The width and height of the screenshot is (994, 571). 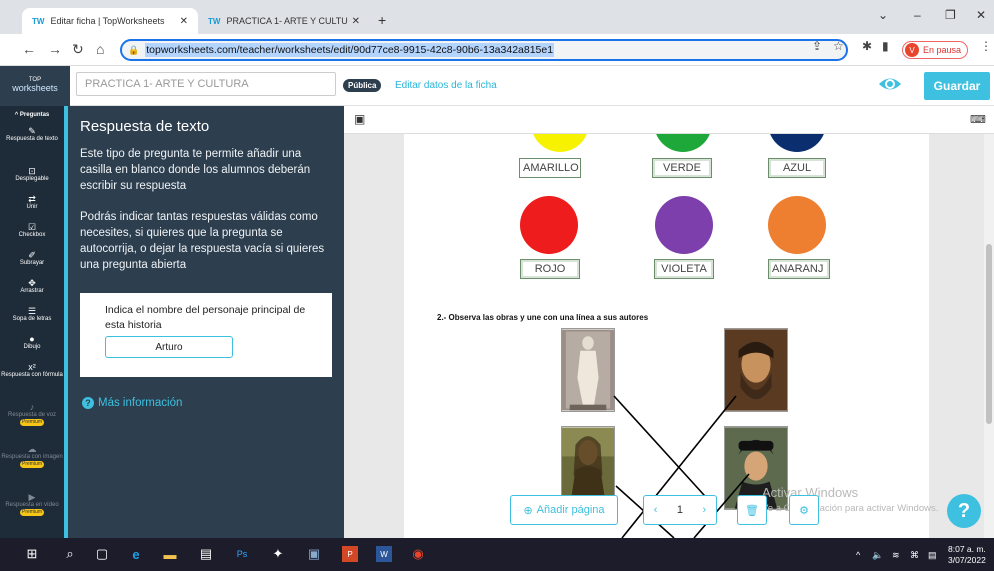 What do you see at coordinates (885, 46) in the screenshot?
I see `side-panel-icon: ▮` at bounding box center [885, 46].